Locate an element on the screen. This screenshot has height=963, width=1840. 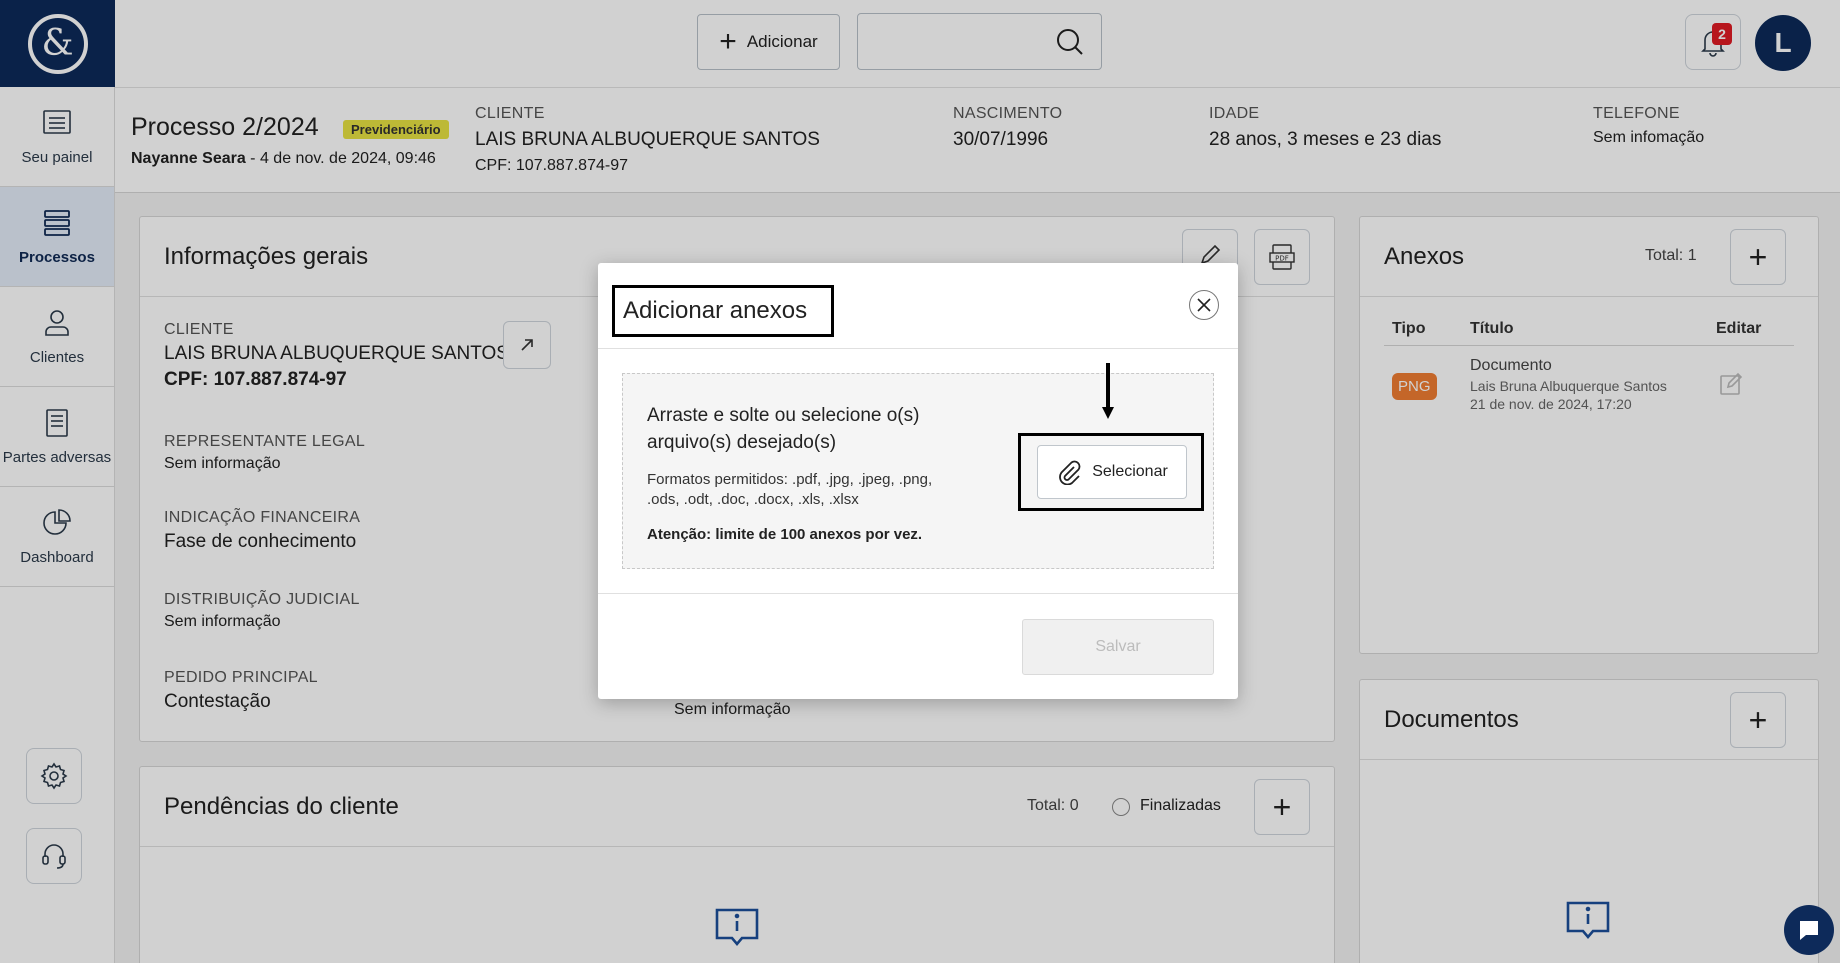
chat-button is located at coordinates (1809, 930).